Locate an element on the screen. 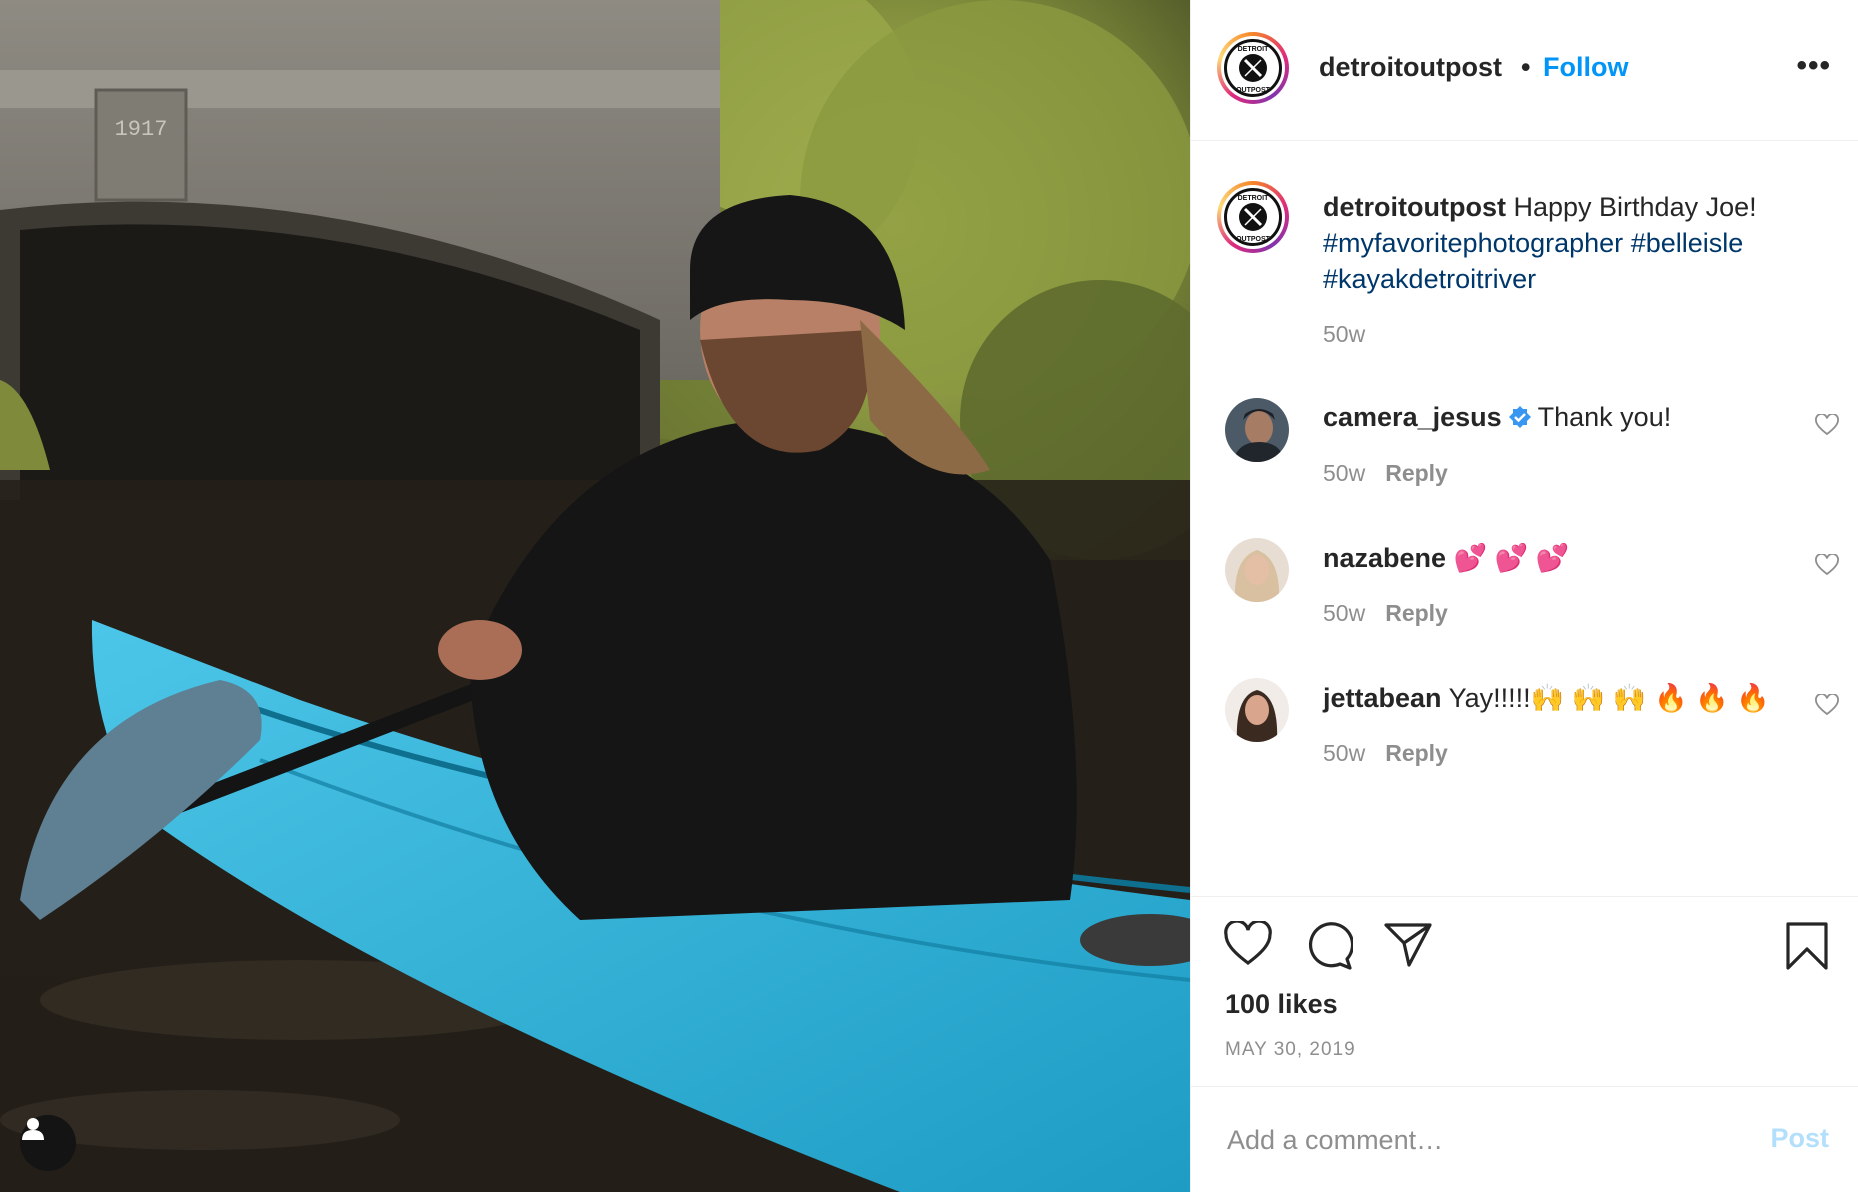 This screenshot has height=1192, width=1858. bridge-date-carving: 1917 is located at coordinates (141, 129).